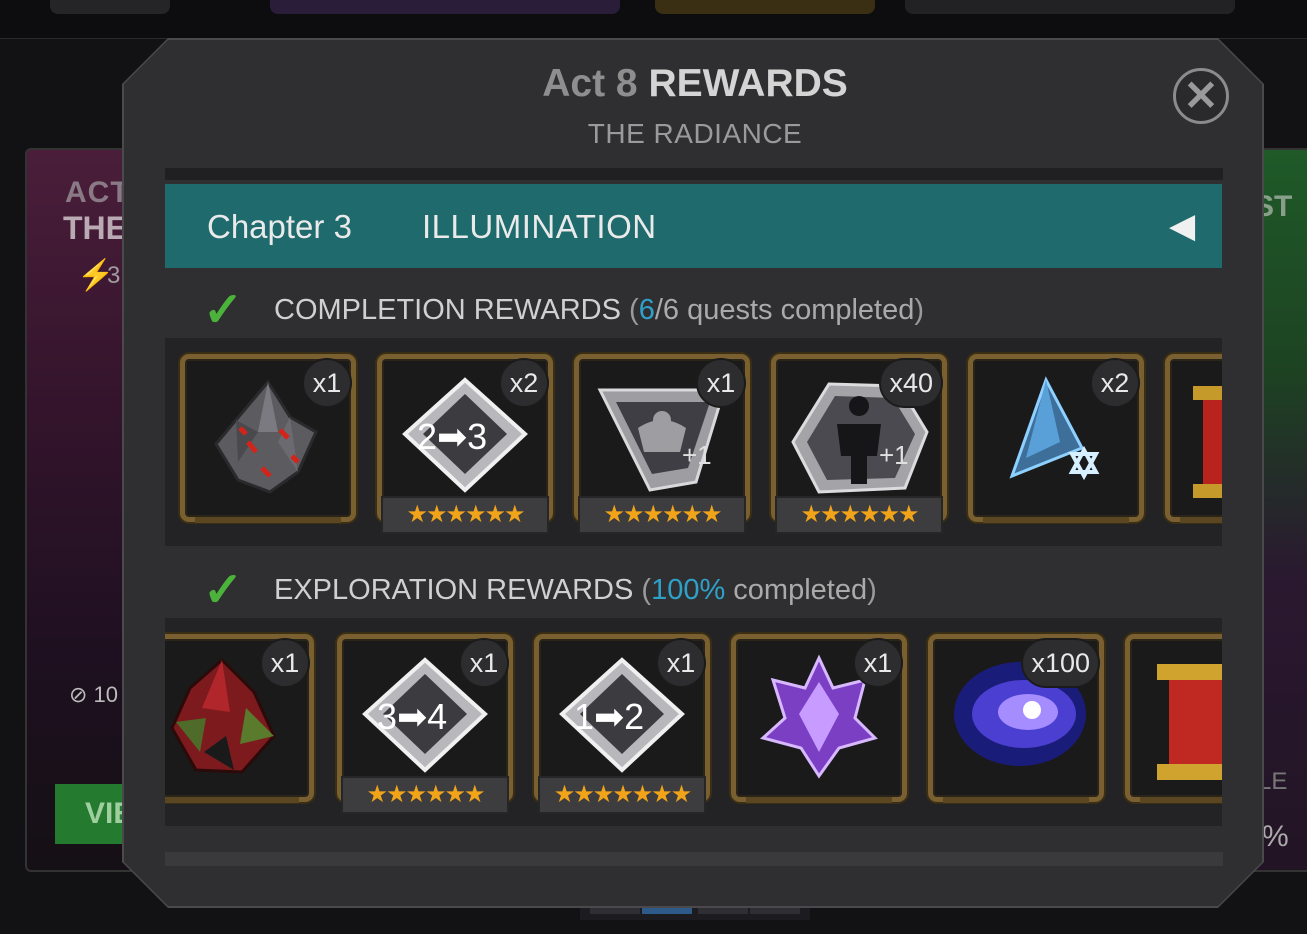  I want to click on reward-item: 3➡4 x1 ★★★★★★, so click(425, 724).